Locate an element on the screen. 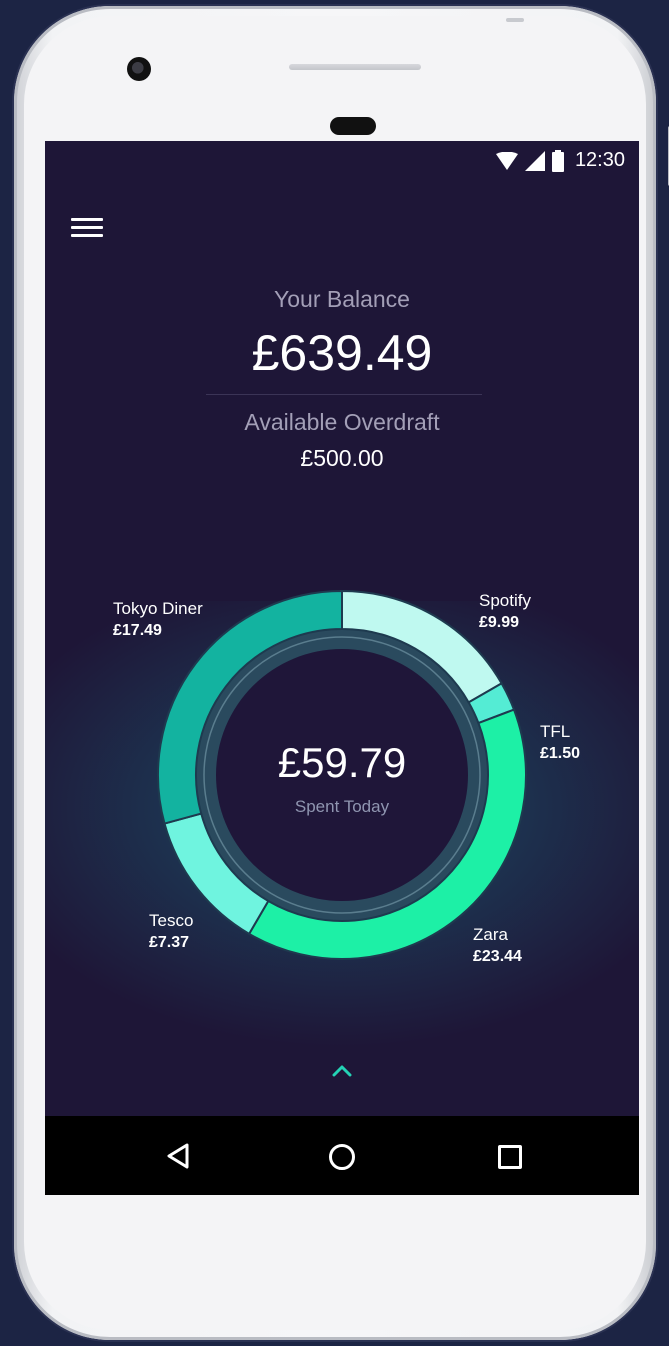 The height and width of the screenshot is (1346, 669). segment-name: Zara is located at coordinates (490, 934).